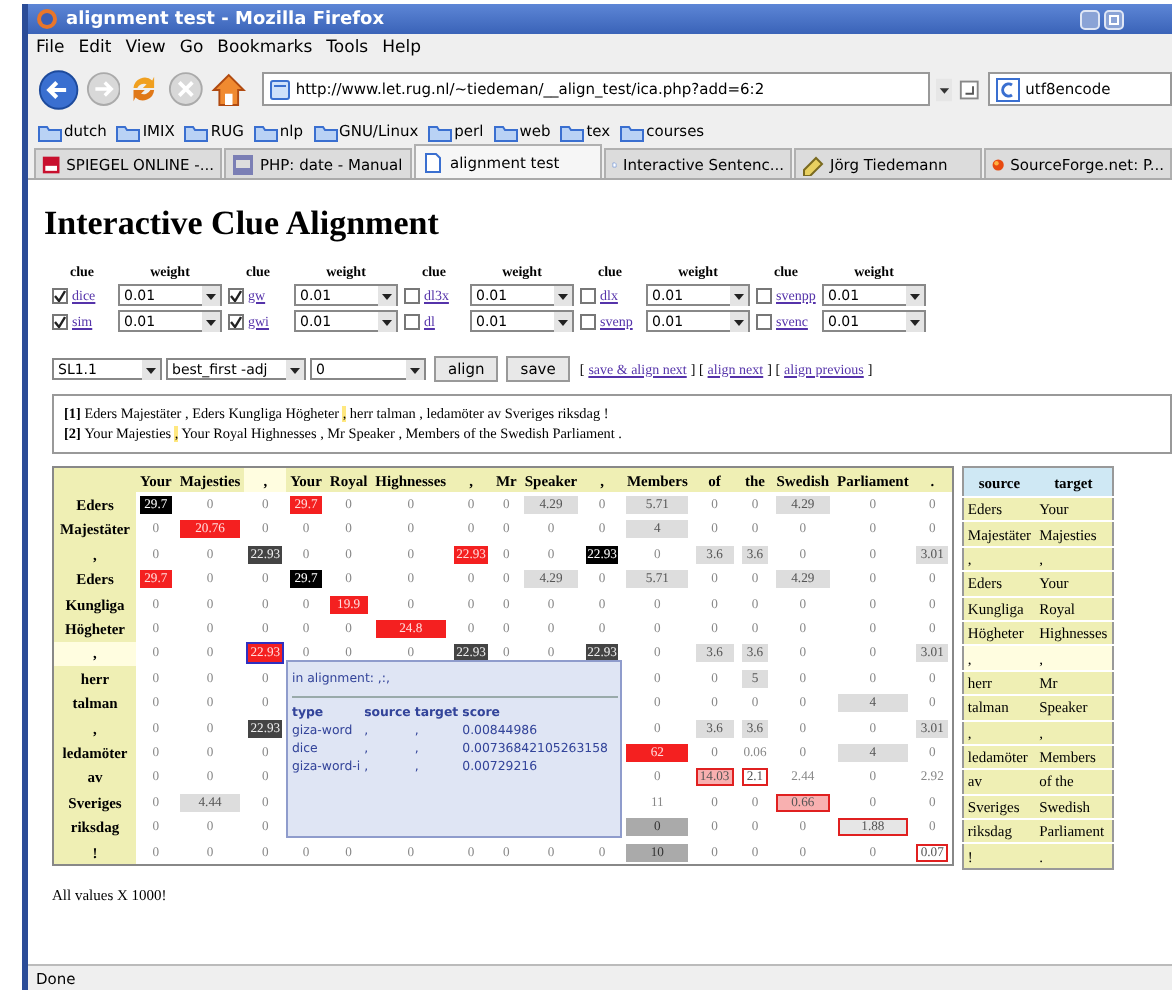 This screenshot has width=1172, height=990. Describe the element at coordinates (191, 48) in the screenshot. I see `menu-item: Go` at that location.